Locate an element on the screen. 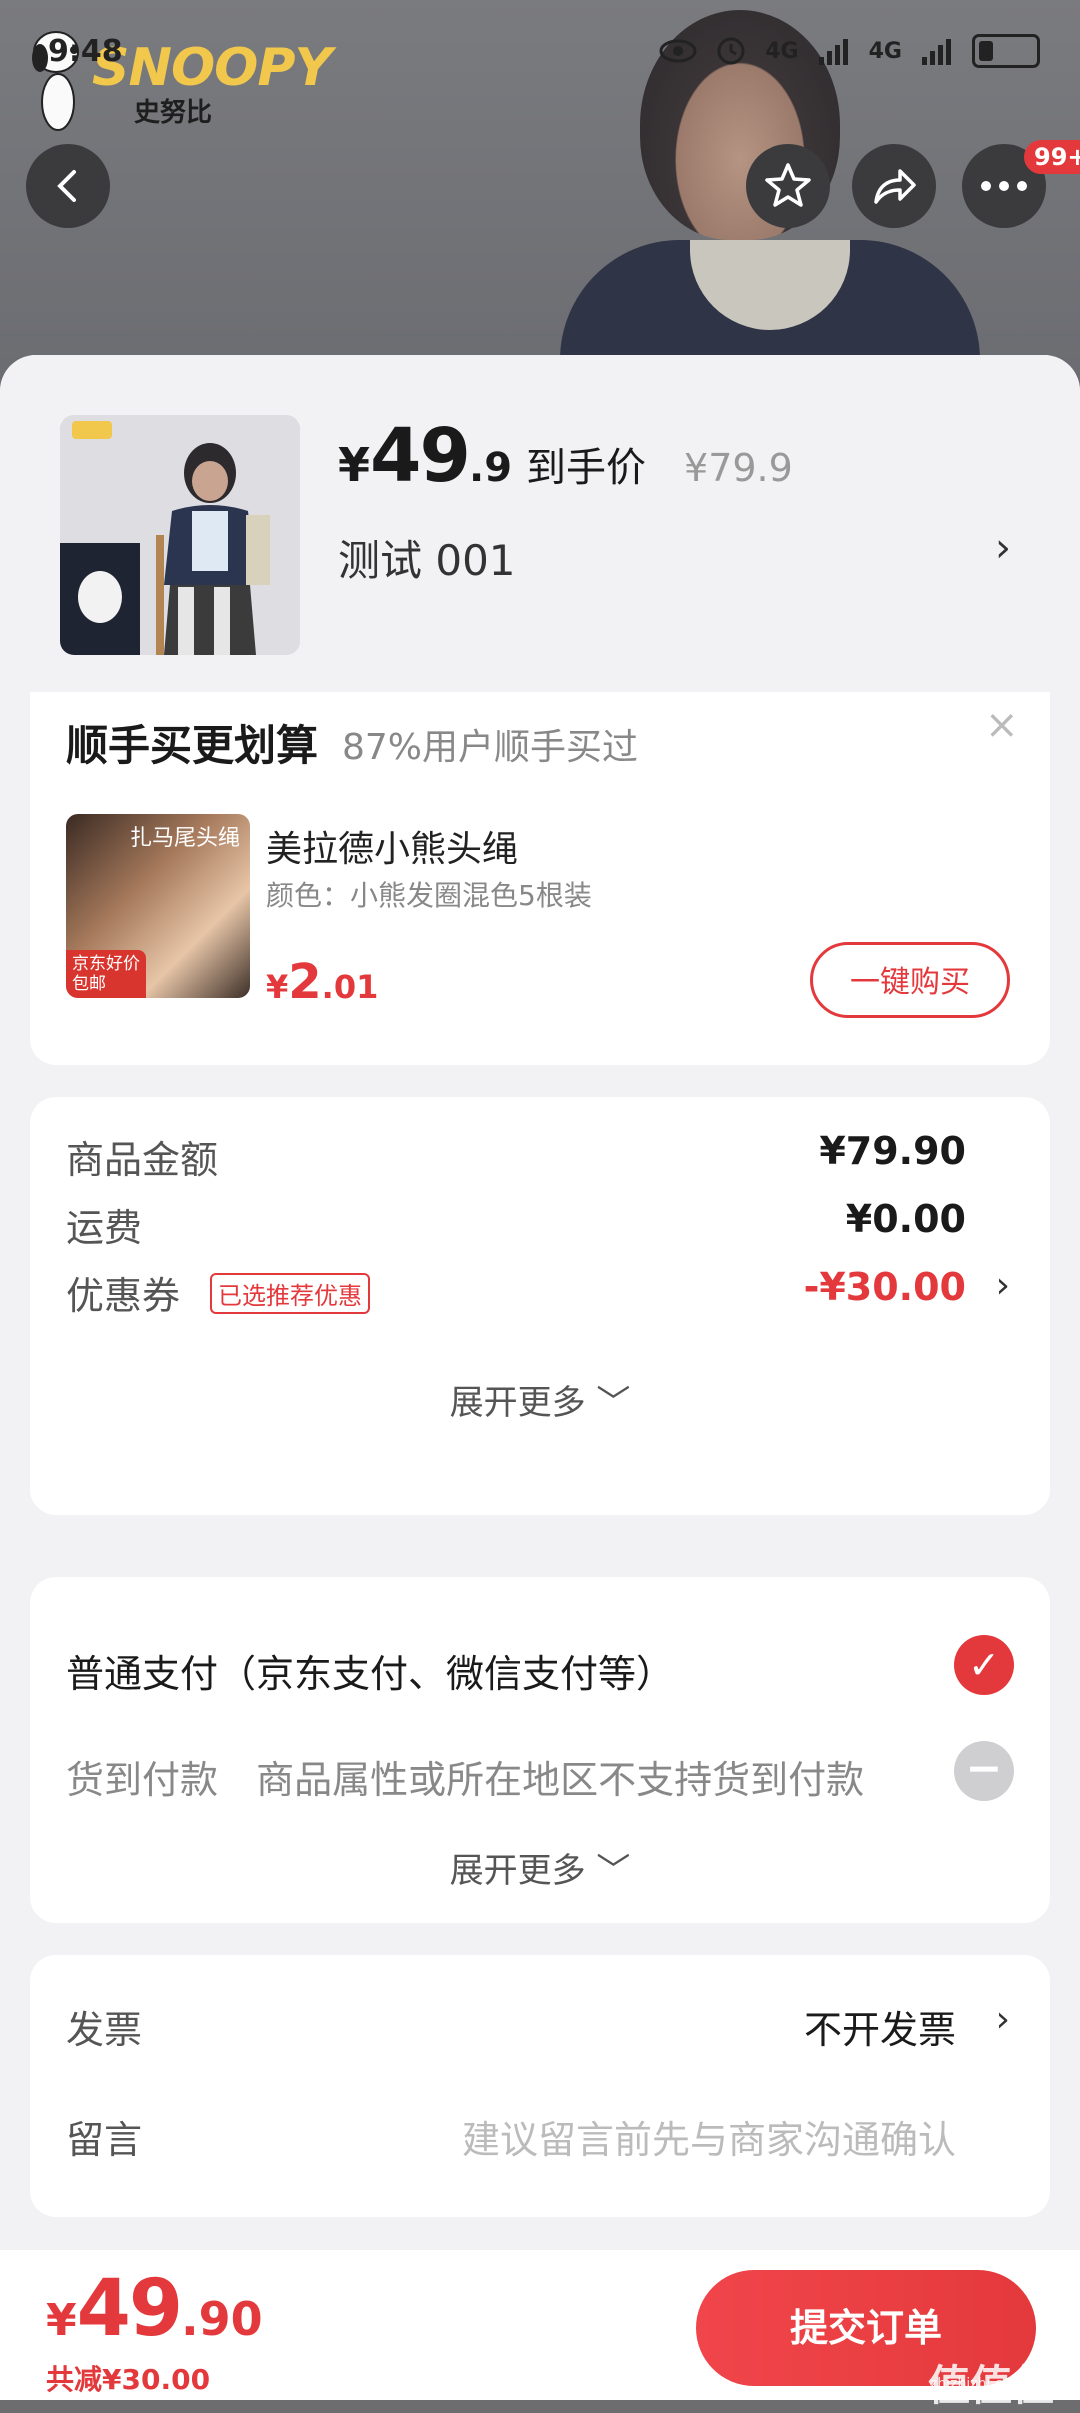 This screenshot has width=1080, height=2413. close-icon: × is located at coordinates (1002, 725).